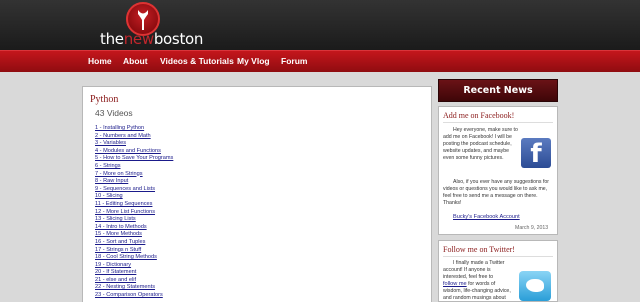 The image size is (640, 302). I want to click on video-link: 6 - Strings, so click(134, 167).